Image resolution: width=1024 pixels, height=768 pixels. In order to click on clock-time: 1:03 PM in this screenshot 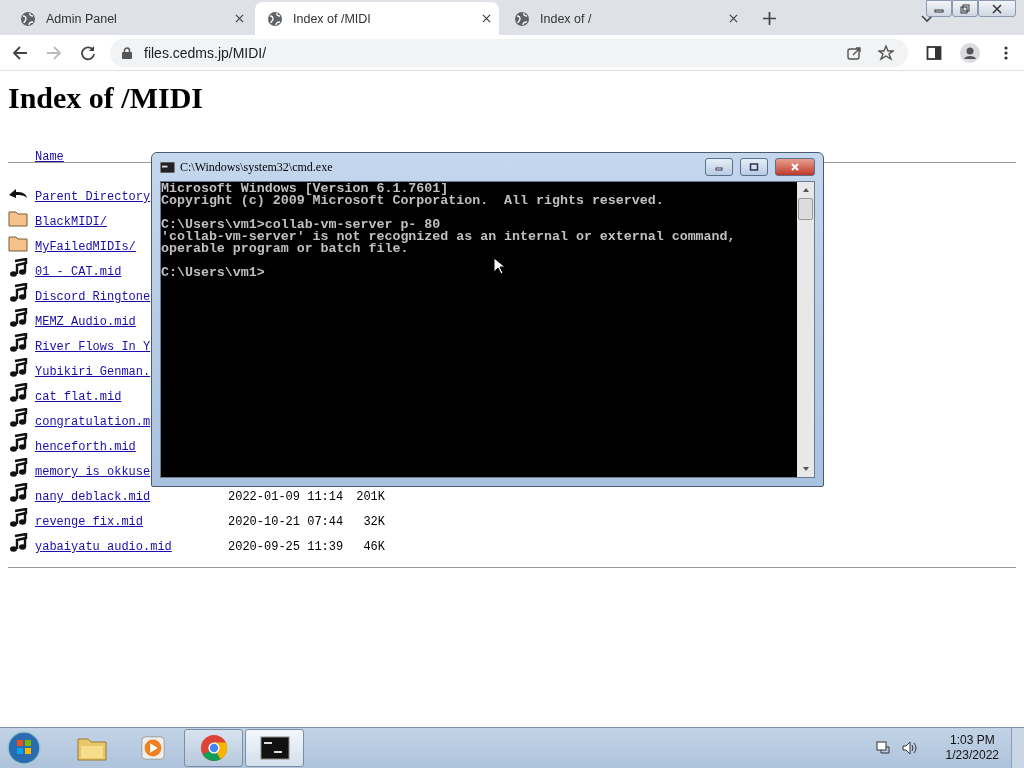, I will do `click(972, 740)`.